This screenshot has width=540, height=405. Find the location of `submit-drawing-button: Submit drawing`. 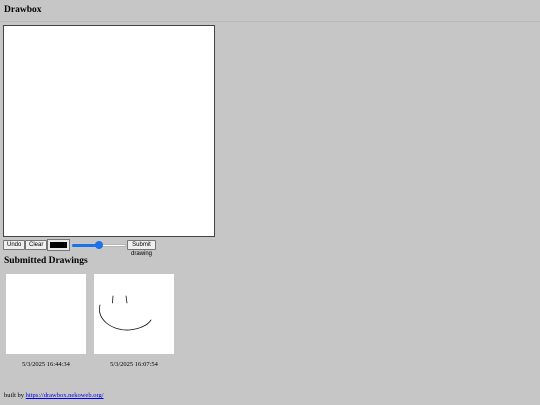

submit-drawing-button: Submit drawing is located at coordinates (142, 248).